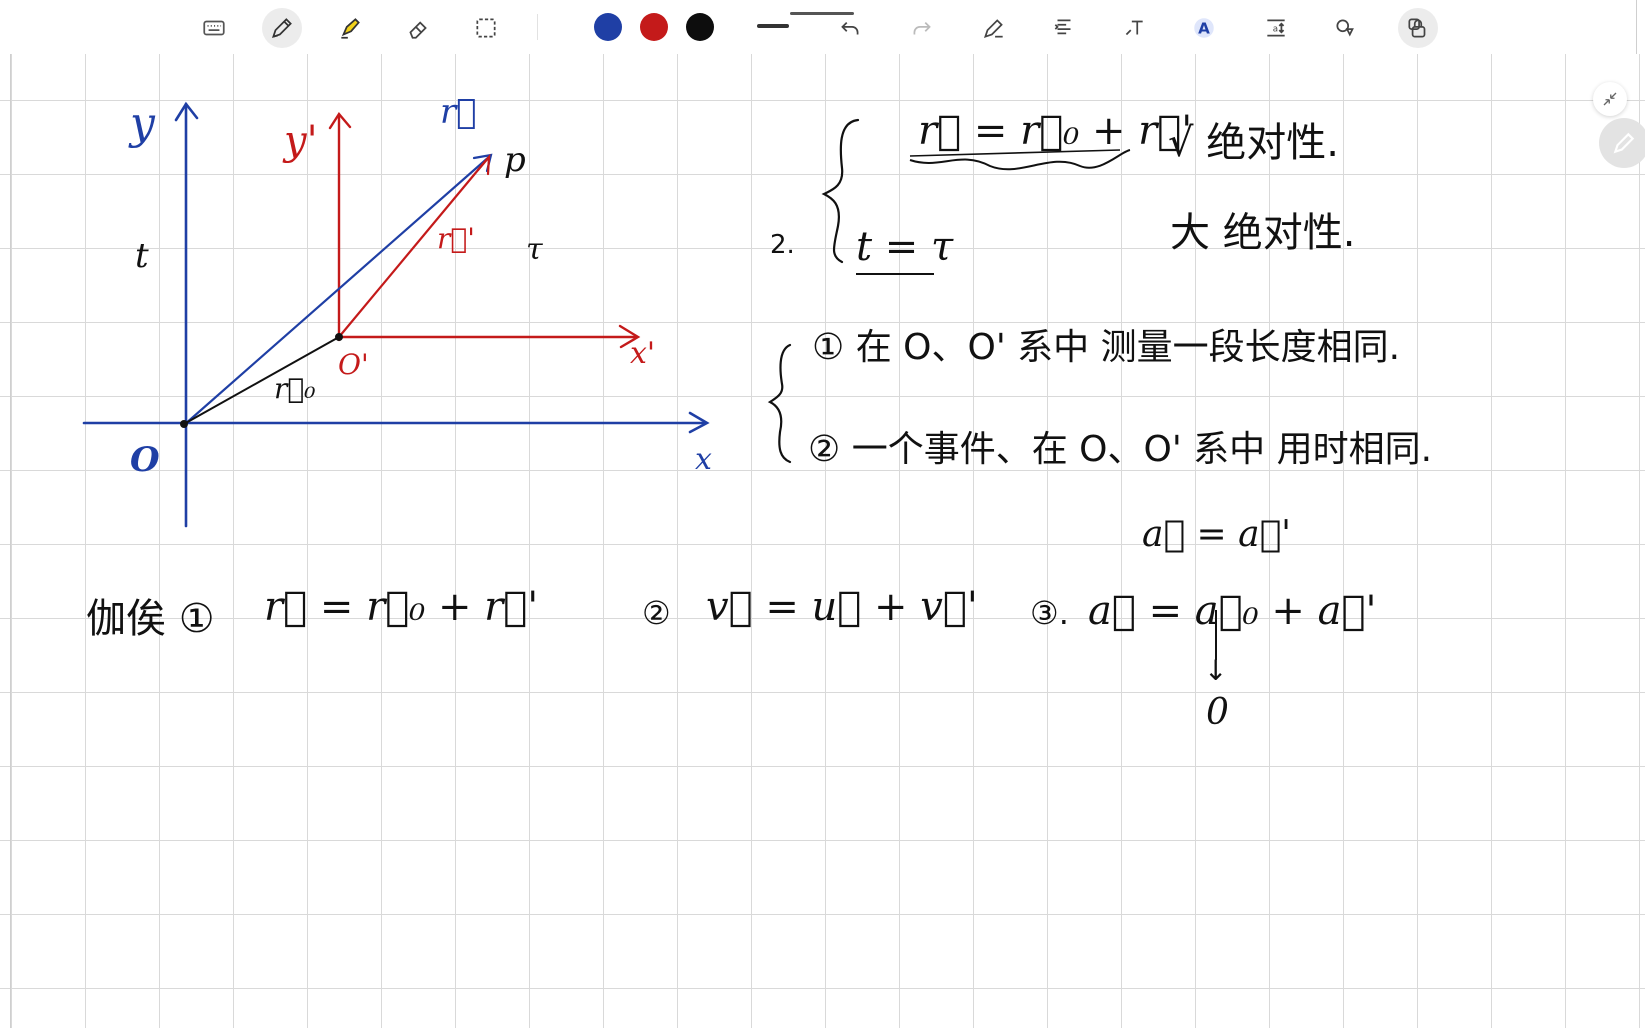 Image resolution: width=1645 pixels, height=1028 pixels. Describe the element at coordinates (458, 112) in the screenshot. I see `label-vector-r: r⃗` at that location.